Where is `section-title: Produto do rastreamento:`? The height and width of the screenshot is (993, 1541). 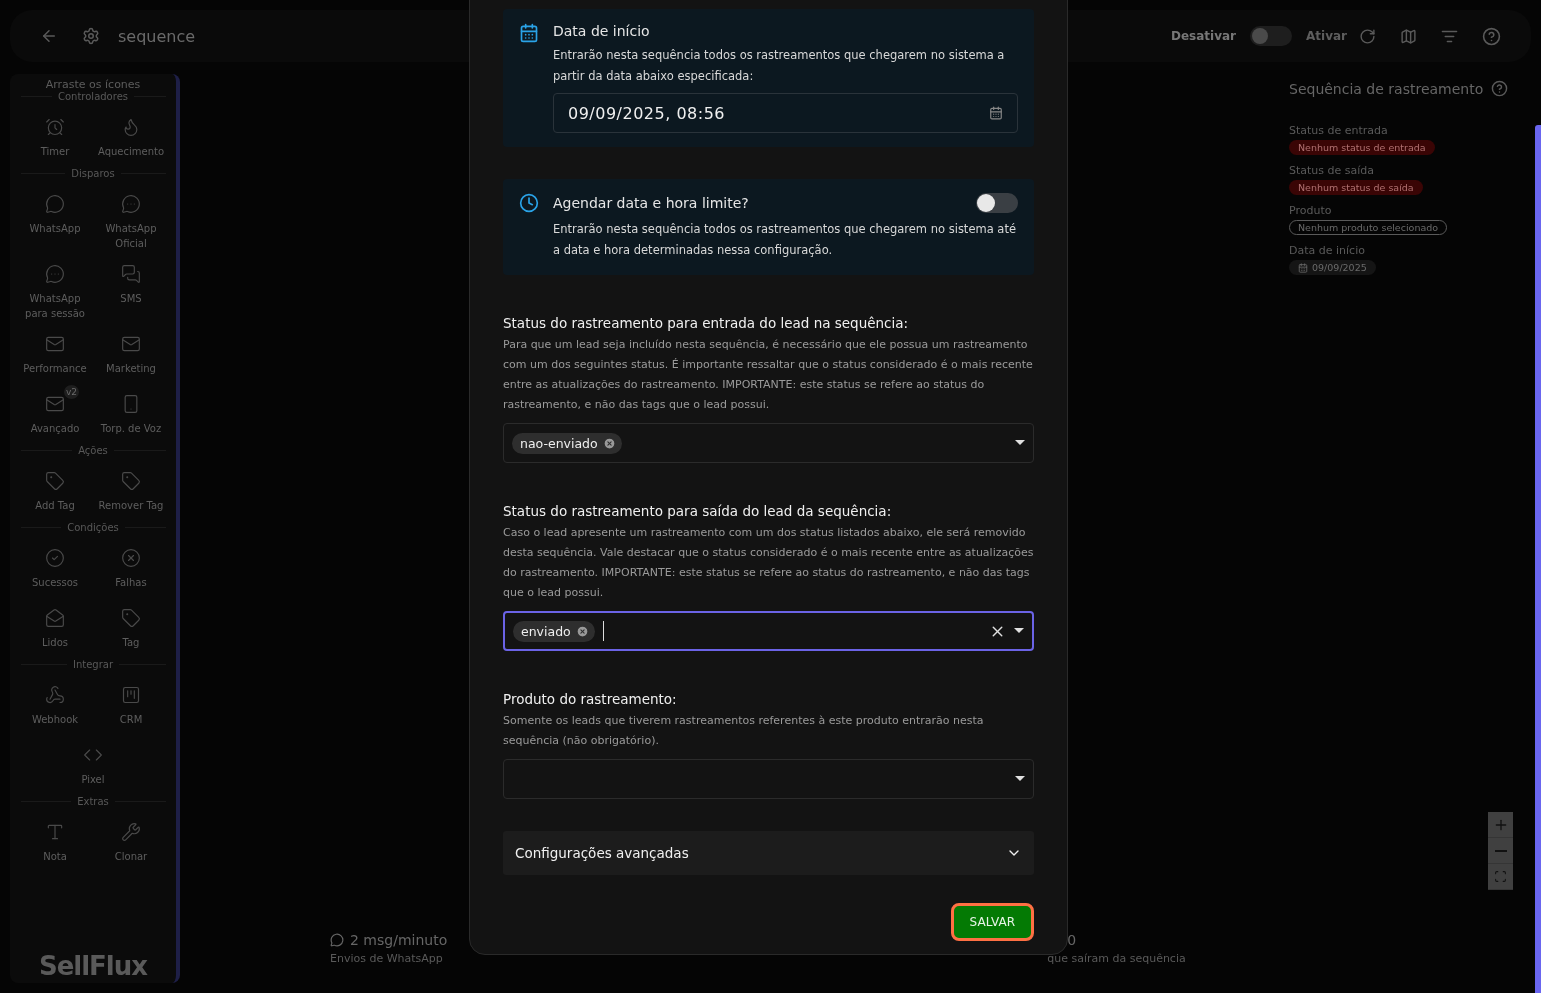
section-title: Produto do rastreamento: is located at coordinates (590, 699).